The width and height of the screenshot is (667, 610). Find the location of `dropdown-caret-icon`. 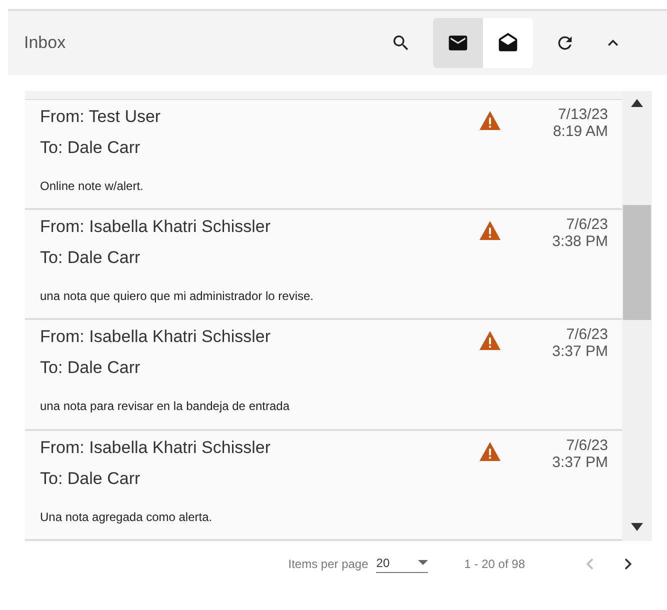

dropdown-caret-icon is located at coordinates (423, 562).